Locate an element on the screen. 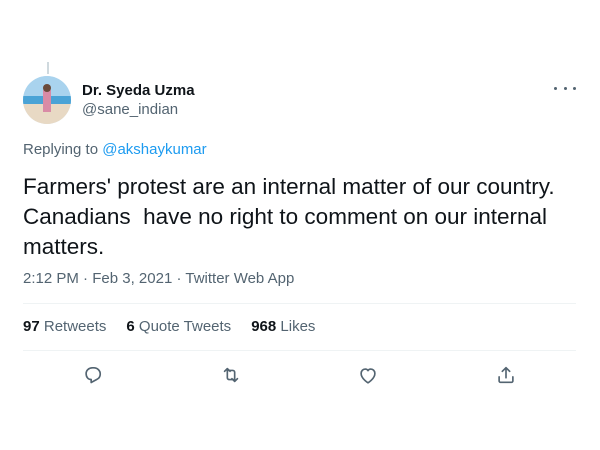 The image size is (600, 450). more-options-icon is located at coordinates (565, 88).